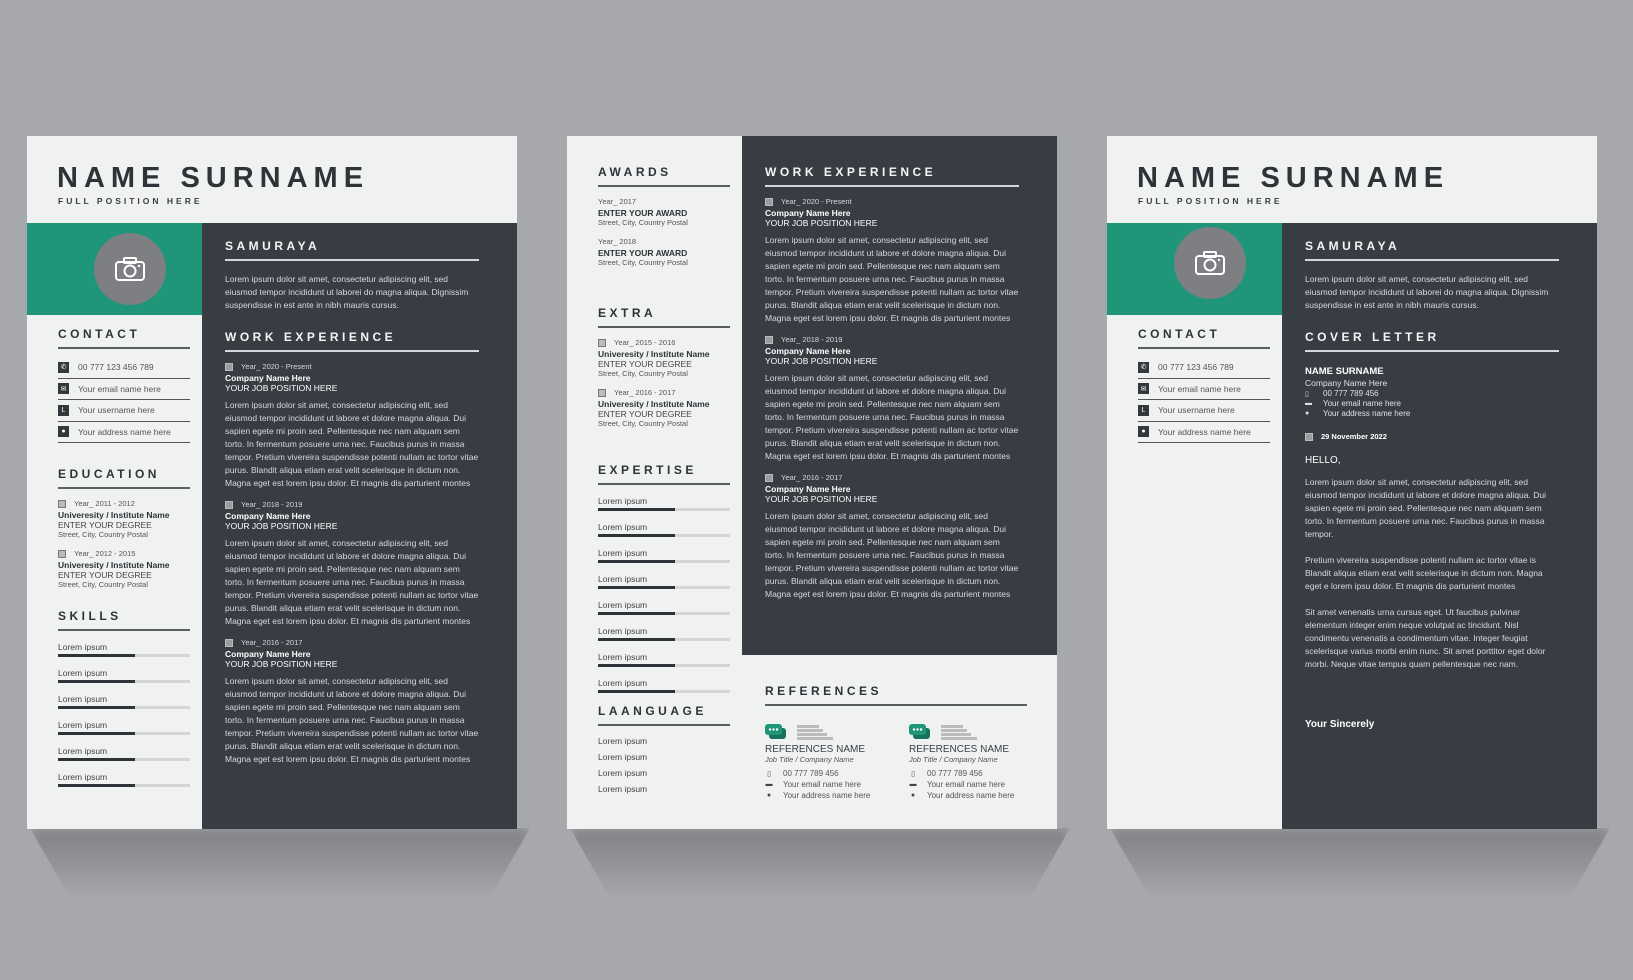  Describe the element at coordinates (1432, 341) in the screenshot. I see `section-title: COVER LETTER` at that location.